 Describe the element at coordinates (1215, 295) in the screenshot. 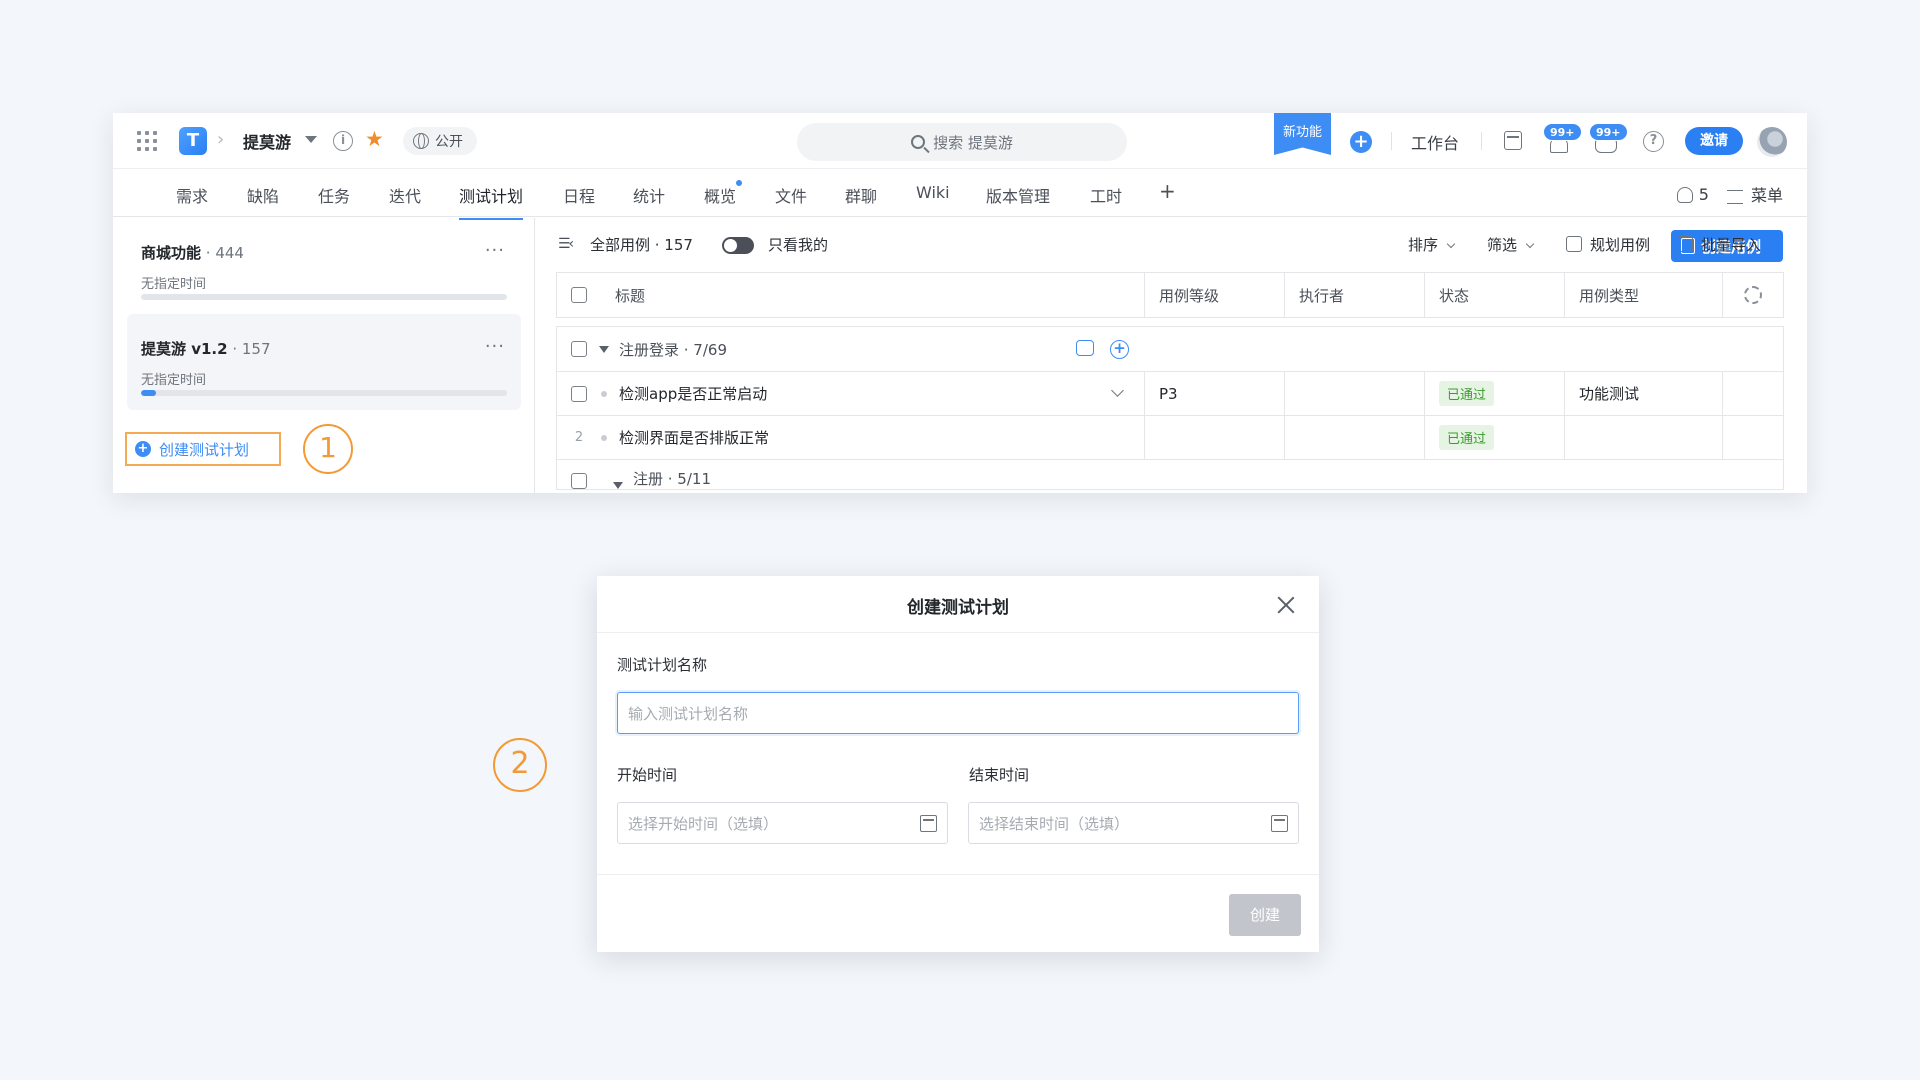

I see `header-level: 用例等级` at that location.